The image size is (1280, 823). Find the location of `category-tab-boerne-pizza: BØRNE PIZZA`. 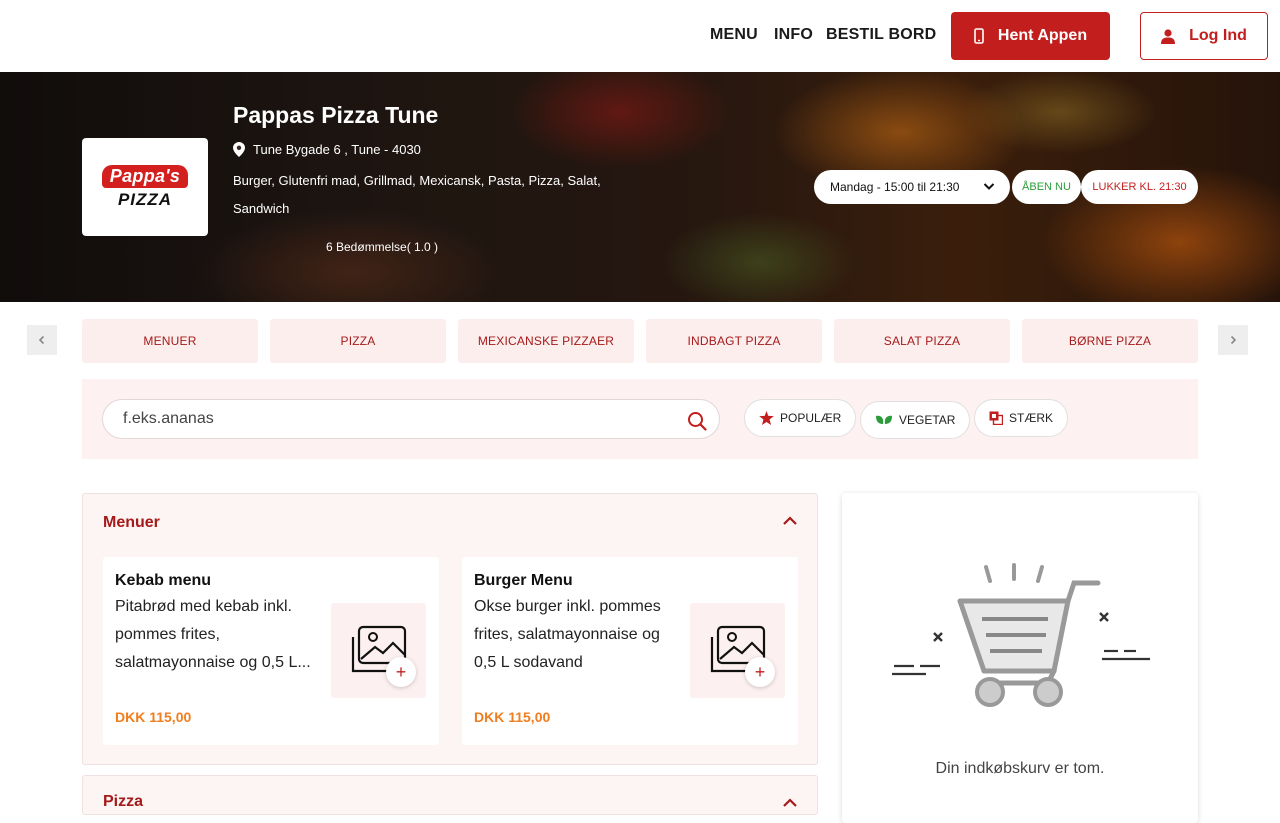

category-tab-boerne-pizza: BØRNE PIZZA is located at coordinates (1110, 341).